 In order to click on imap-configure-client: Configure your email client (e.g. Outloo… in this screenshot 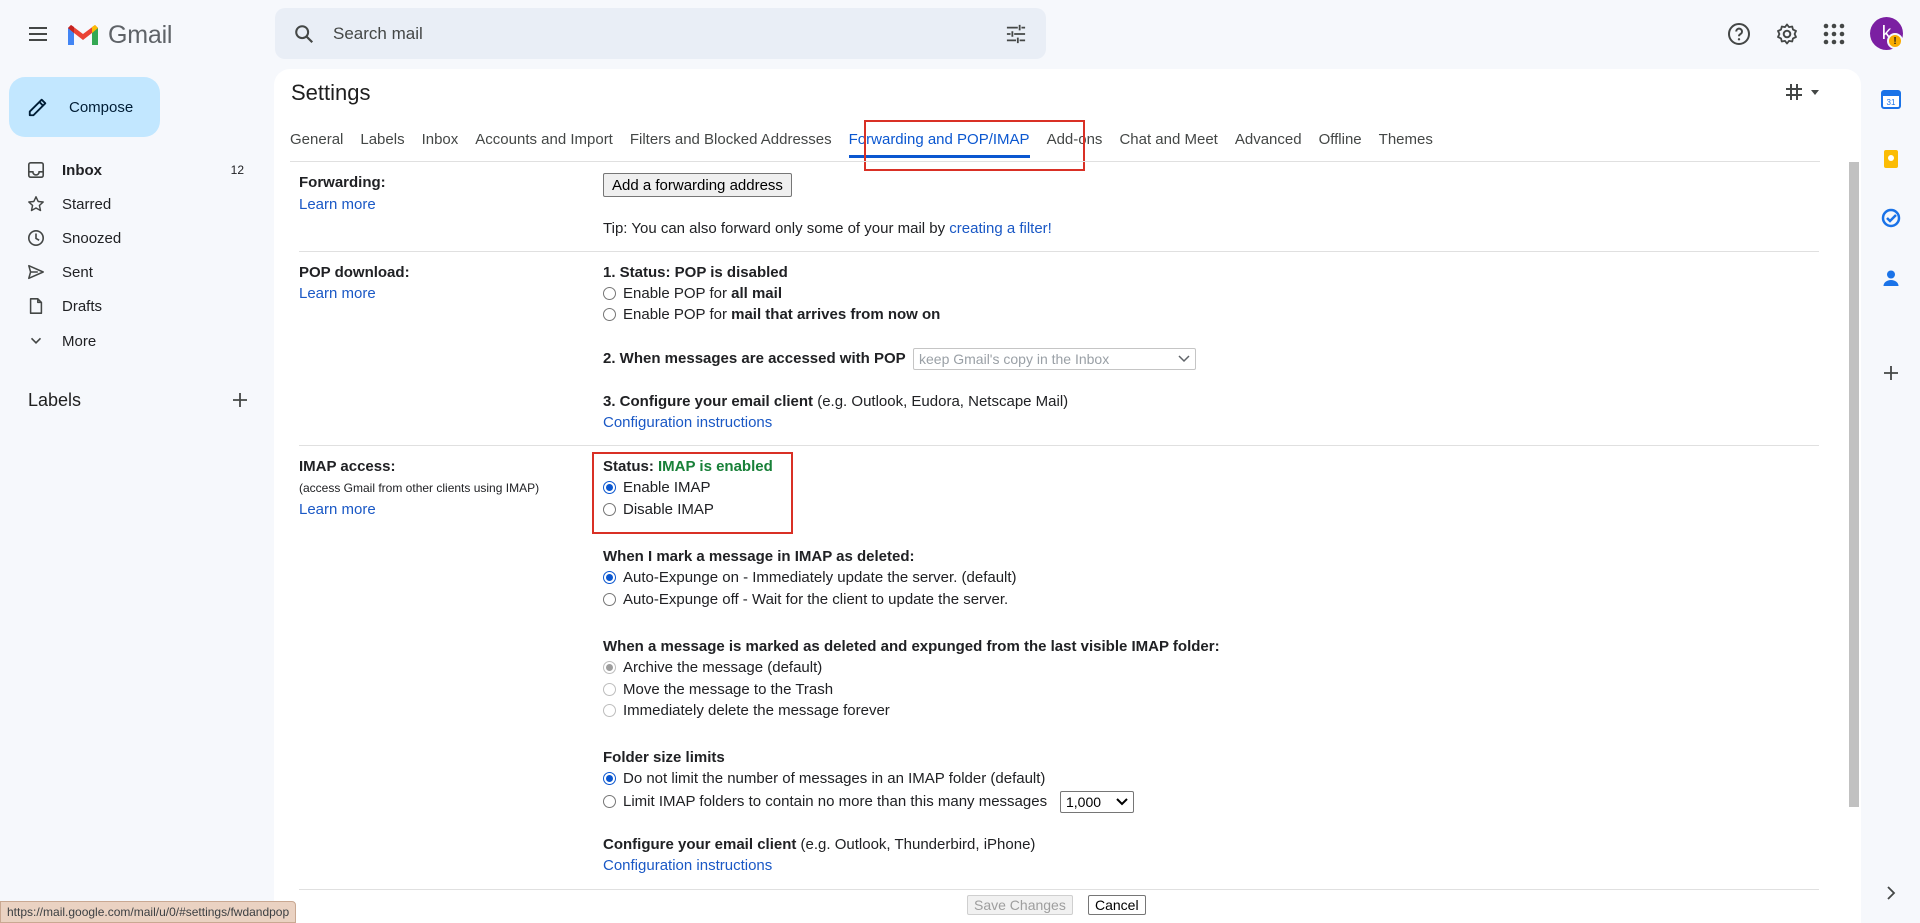, I will do `click(819, 844)`.